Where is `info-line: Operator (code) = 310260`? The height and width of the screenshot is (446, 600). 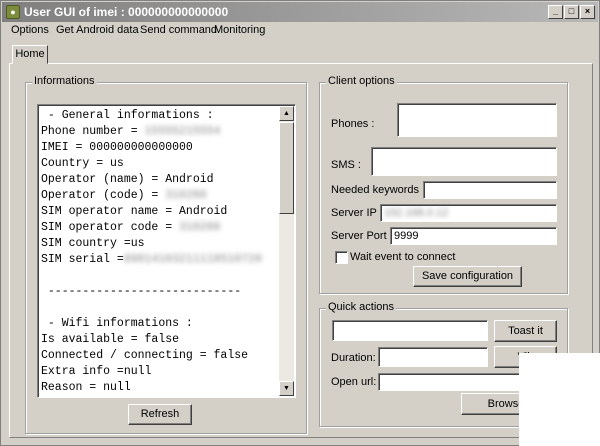 info-line: Operator (code) = 310260 is located at coordinates (159, 196).